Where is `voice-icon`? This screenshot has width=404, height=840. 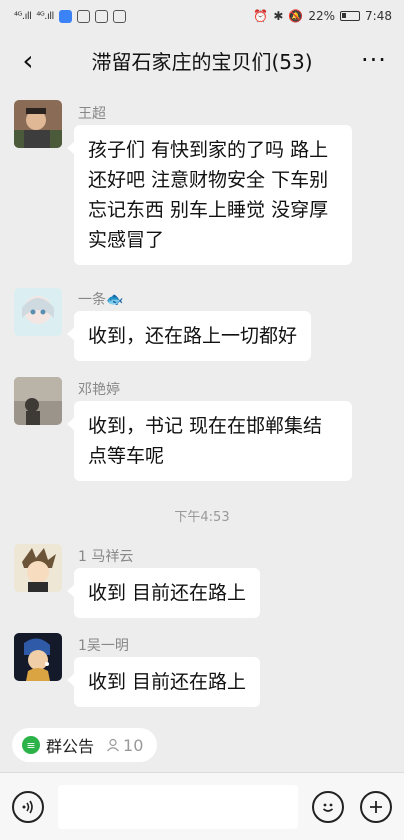
voice-icon is located at coordinates (27, 807).